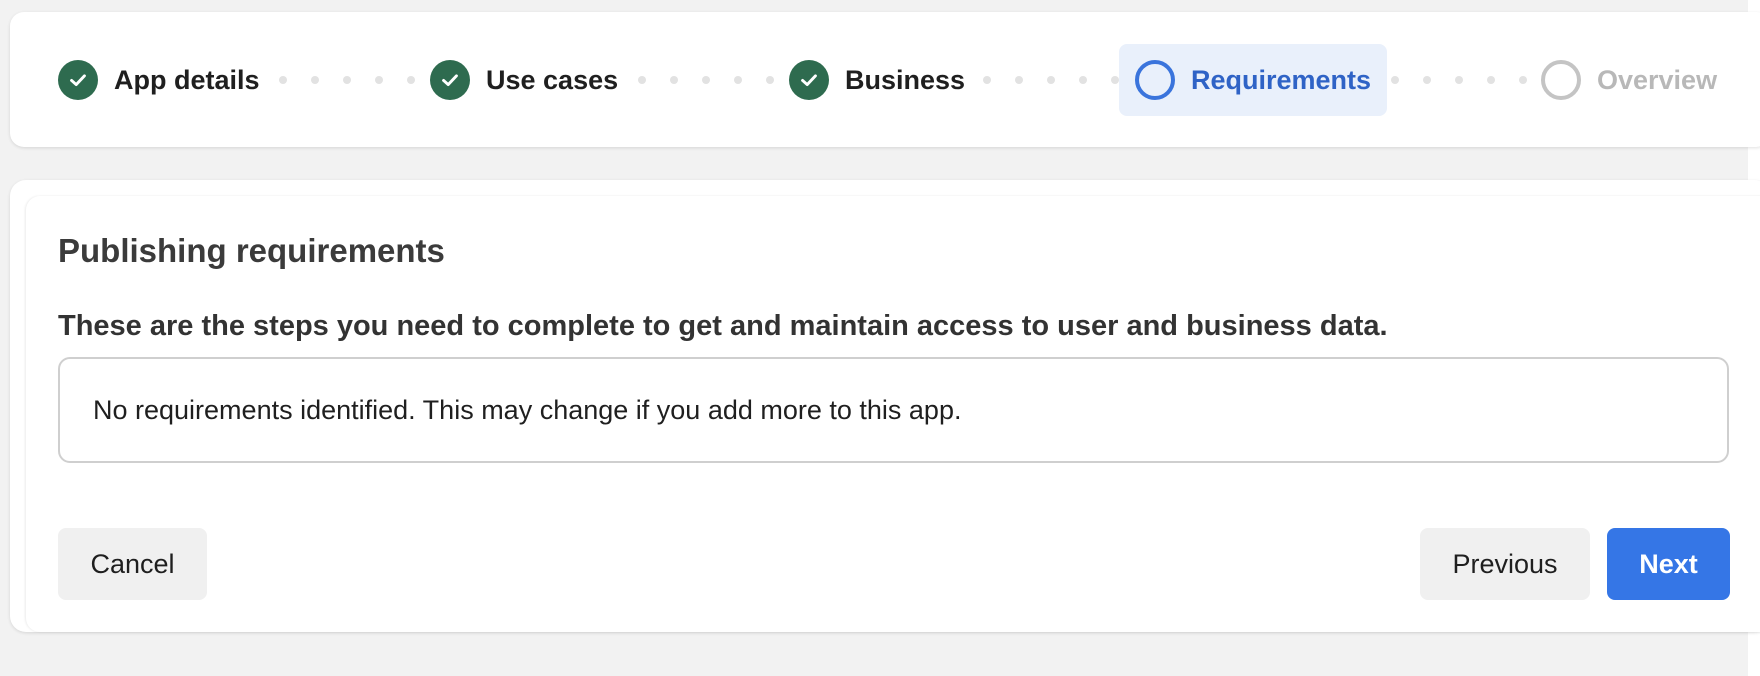 This screenshot has height=676, width=1760. I want to click on cancel-button: Cancel, so click(132, 564).